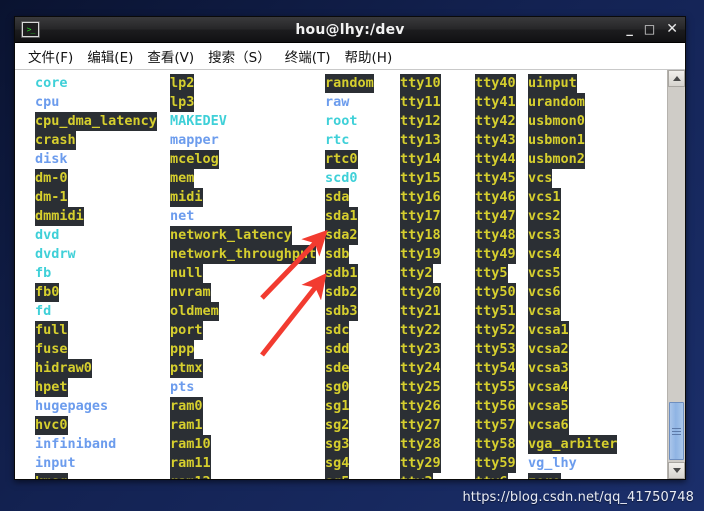  What do you see at coordinates (495, 387) in the screenshot?
I see `ls-entry: tty55` at bounding box center [495, 387].